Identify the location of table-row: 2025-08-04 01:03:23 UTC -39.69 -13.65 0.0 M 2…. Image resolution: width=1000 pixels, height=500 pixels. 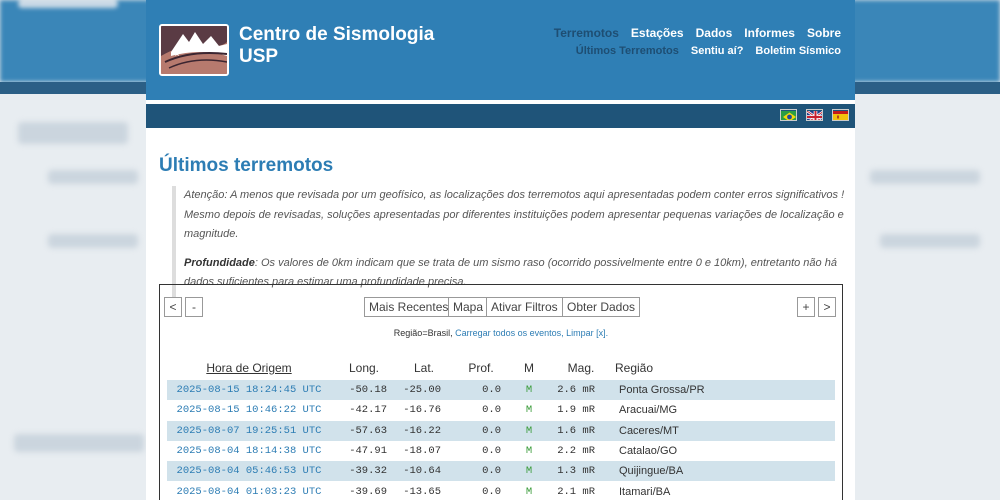
(501, 490).